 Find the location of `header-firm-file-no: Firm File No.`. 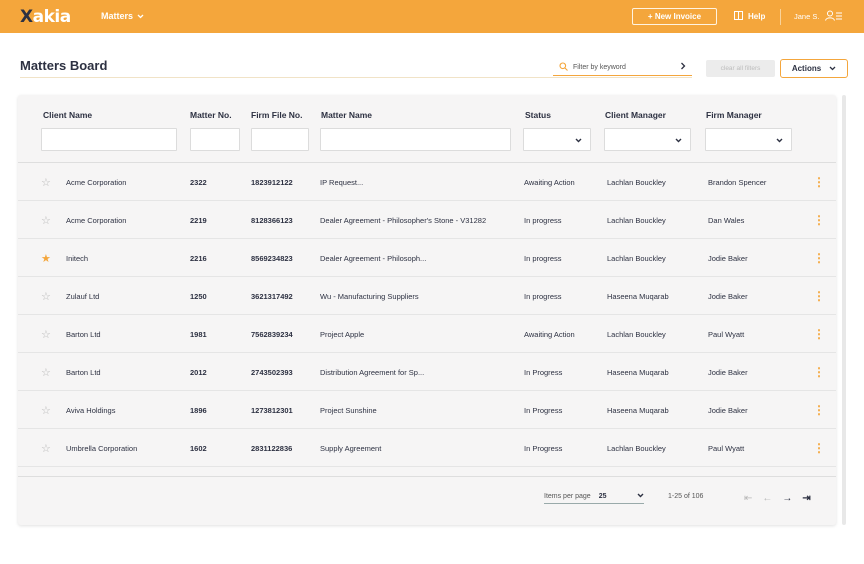

header-firm-file-no: Firm File No. is located at coordinates (276, 115).